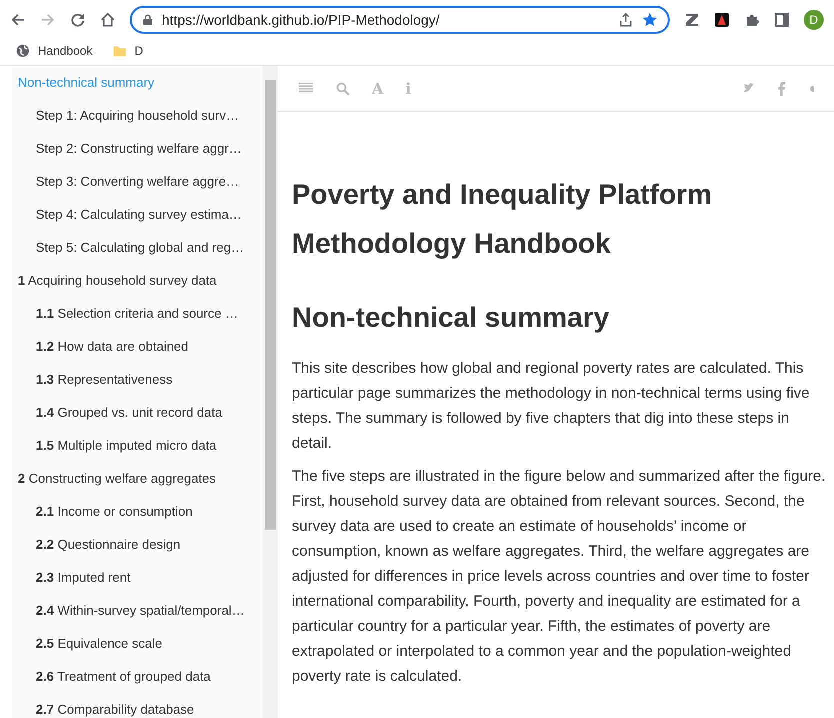  Describe the element at coordinates (137, 544) in the screenshot. I see `toc-link: 2.2 Questionnaire design` at that location.